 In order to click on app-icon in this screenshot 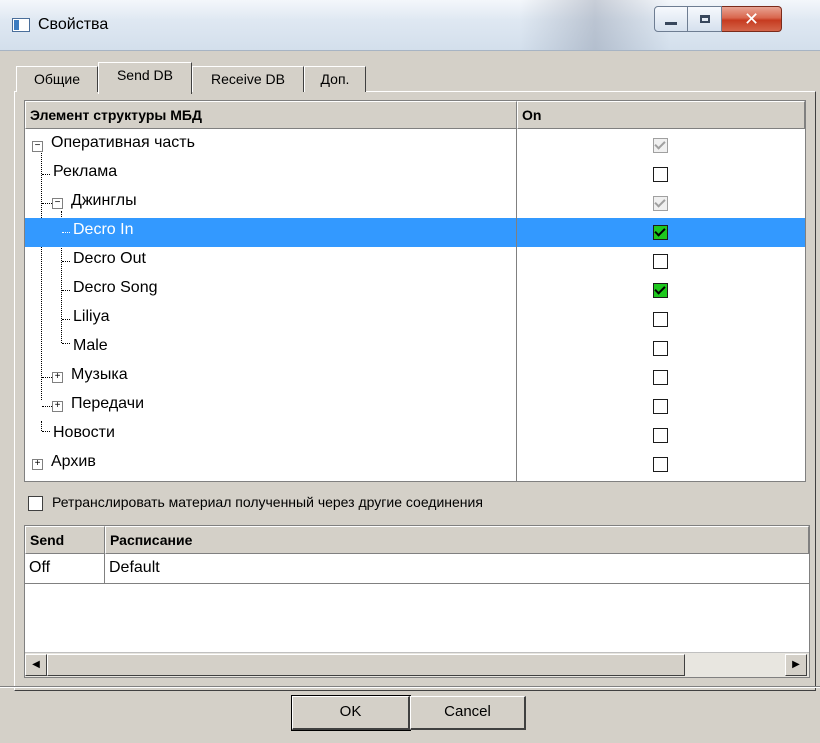, I will do `click(21, 25)`.